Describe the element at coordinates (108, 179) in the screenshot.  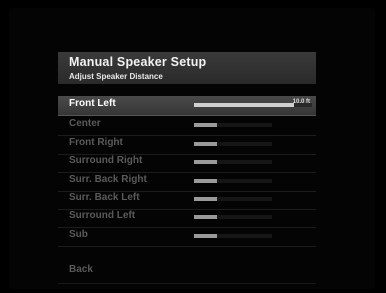
I see `speaker-label: Surr. Back Right` at that location.